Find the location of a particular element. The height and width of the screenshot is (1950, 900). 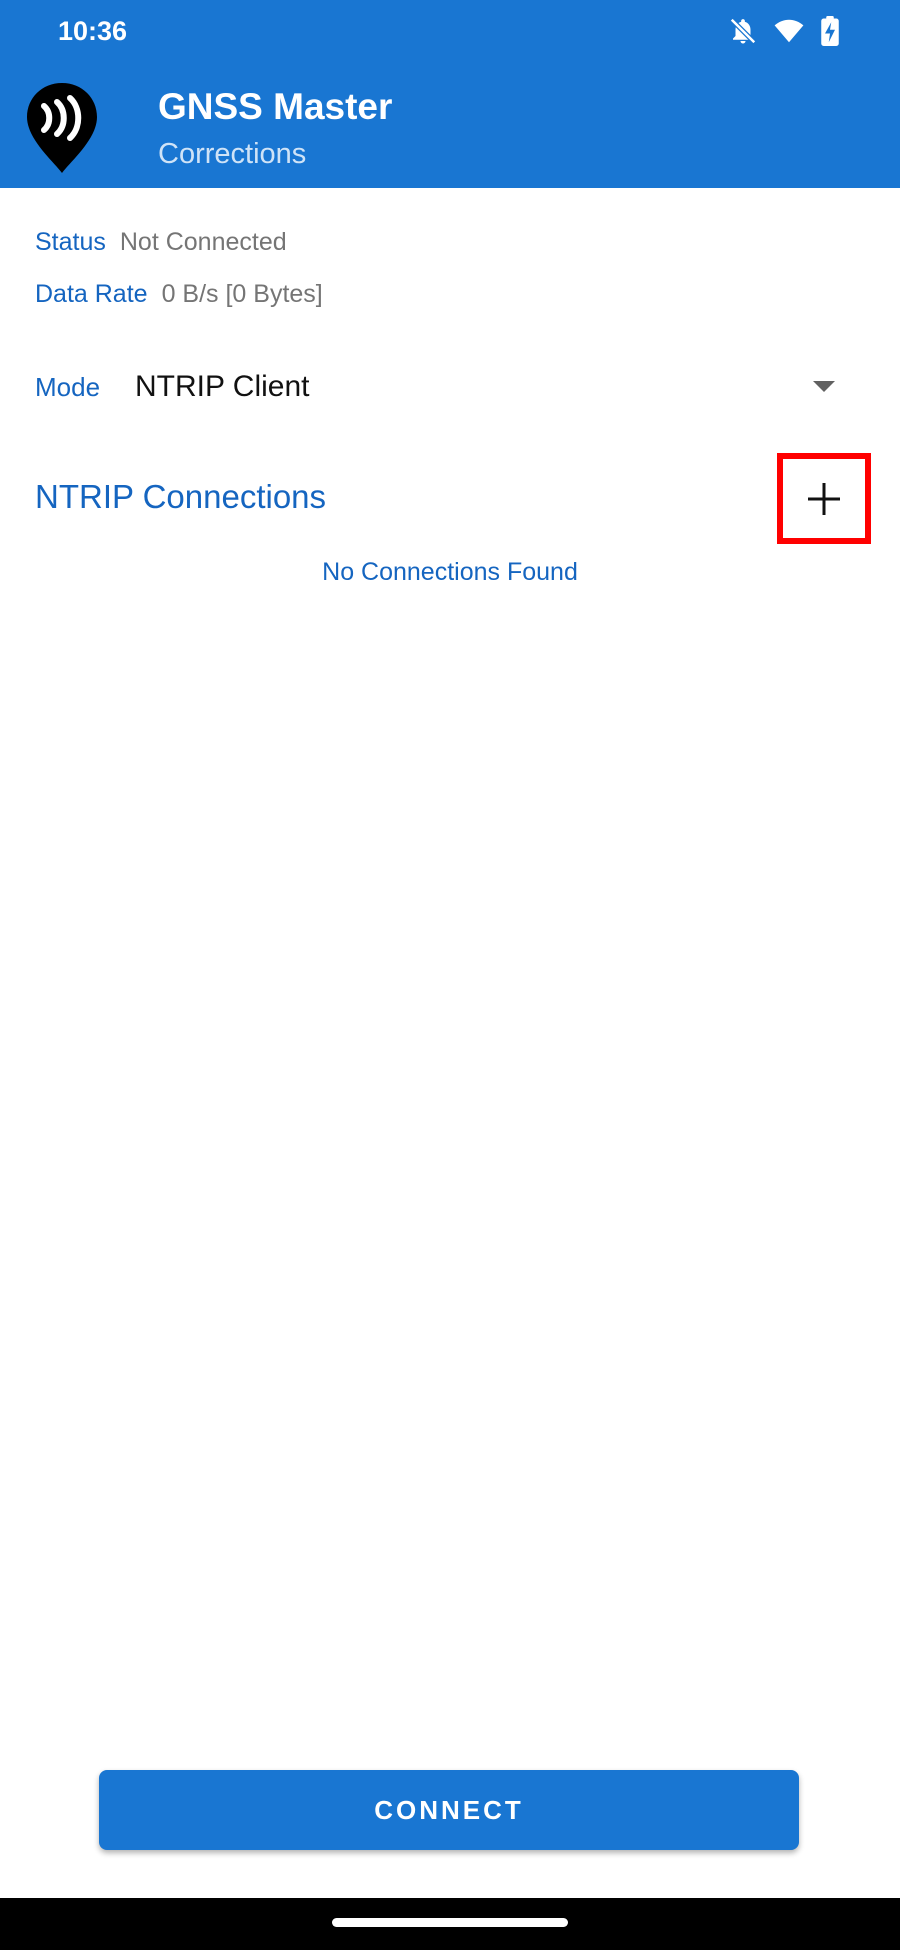

empty-connections-text: No Connections Found is located at coordinates (450, 572).